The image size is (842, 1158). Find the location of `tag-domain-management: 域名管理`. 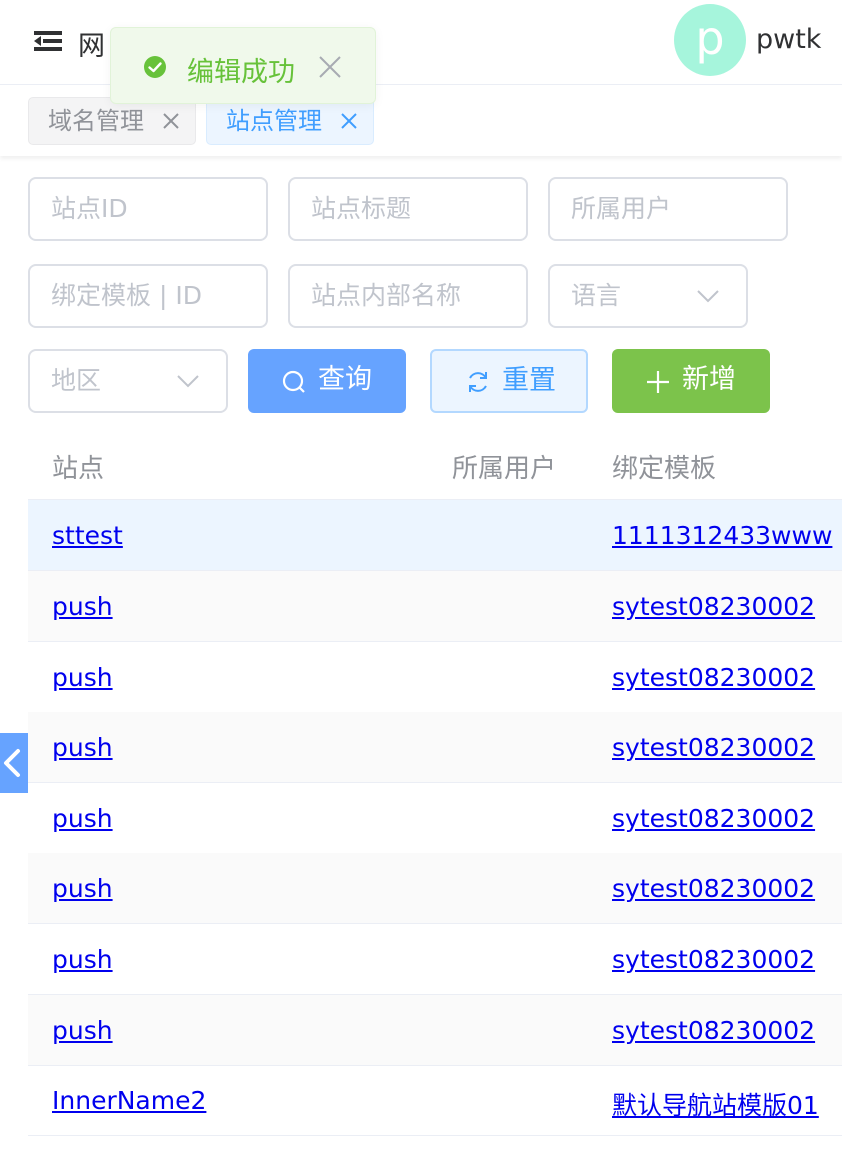

tag-domain-management: 域名管理 is located at coordinates (112, 121).